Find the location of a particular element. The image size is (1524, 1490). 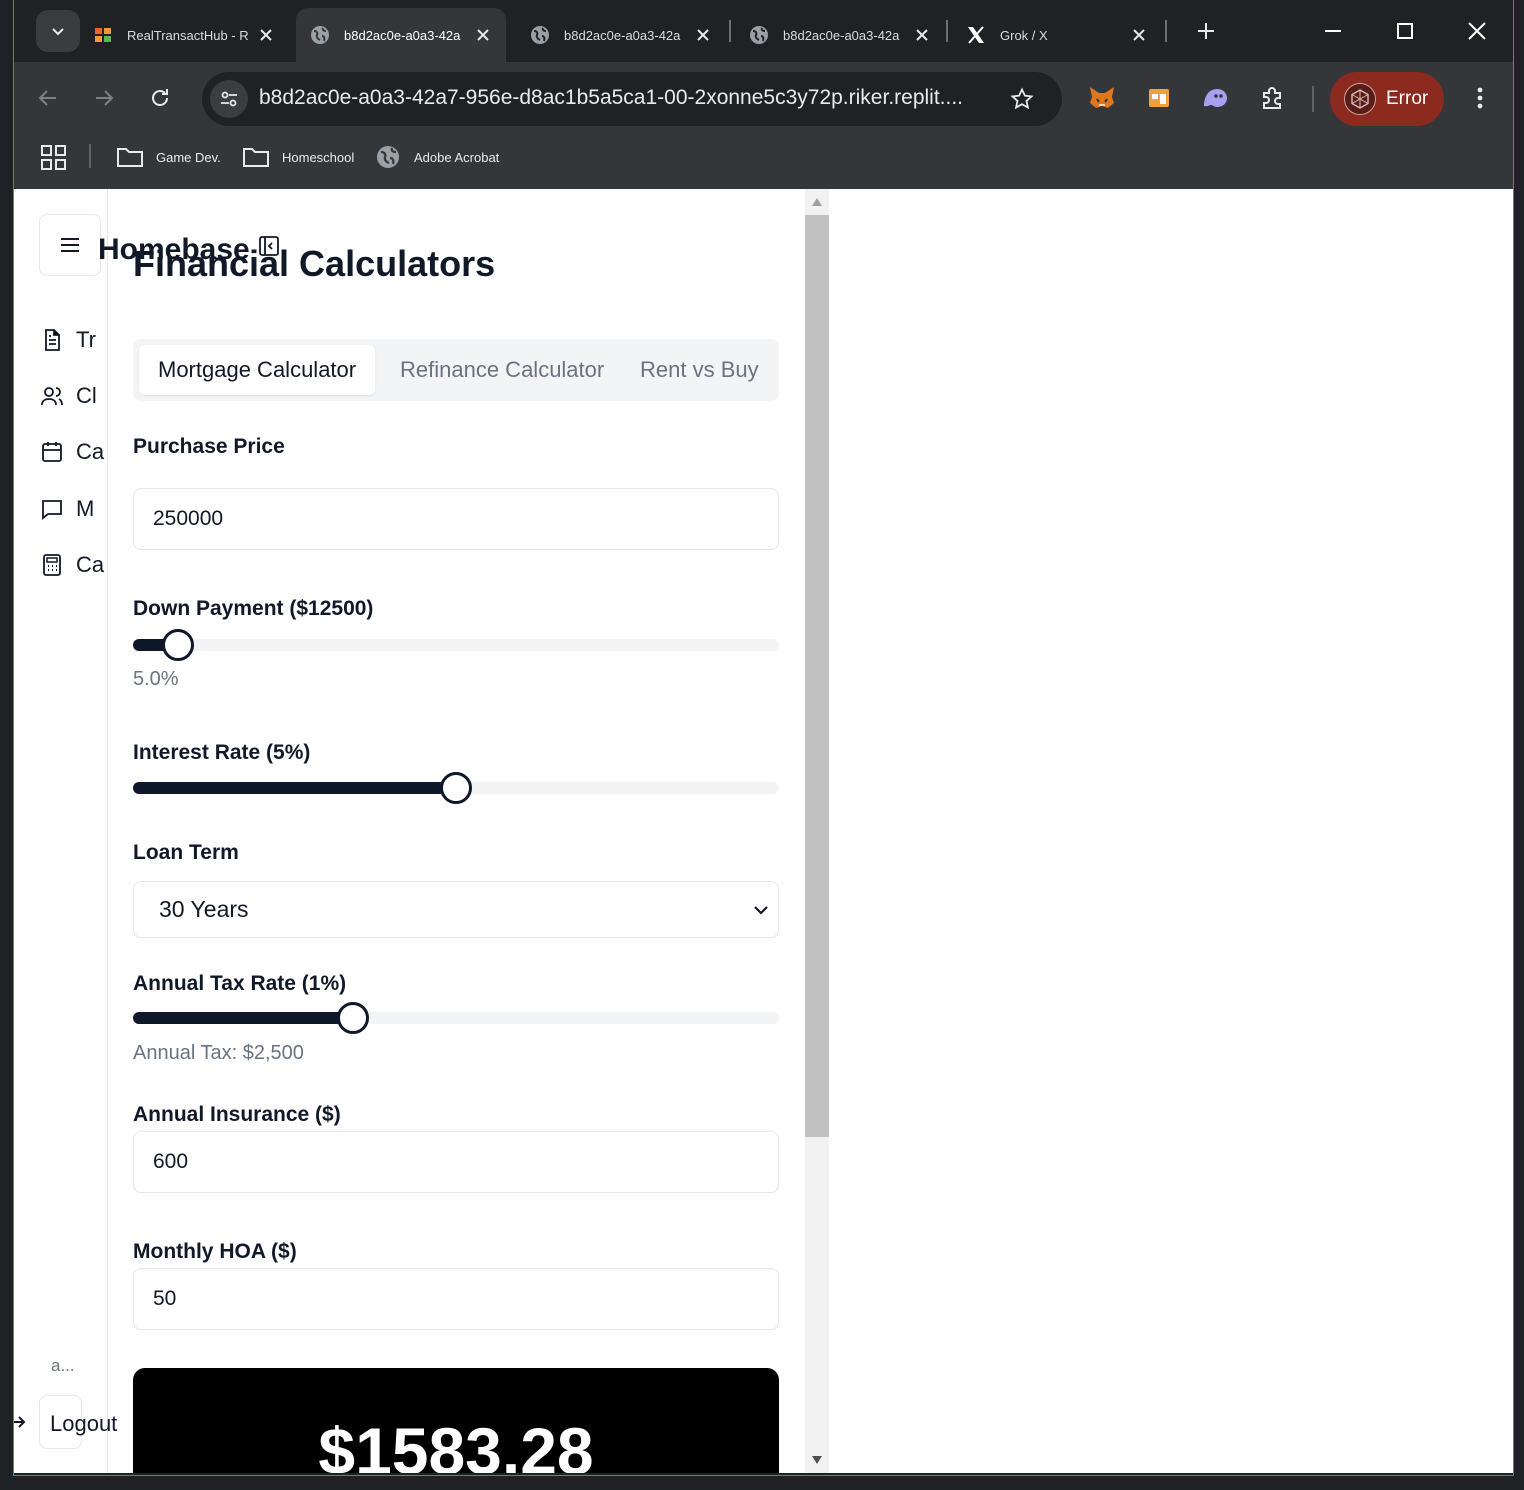

purchase-price-label: Purchase Price is located at coordinates (209, 446).